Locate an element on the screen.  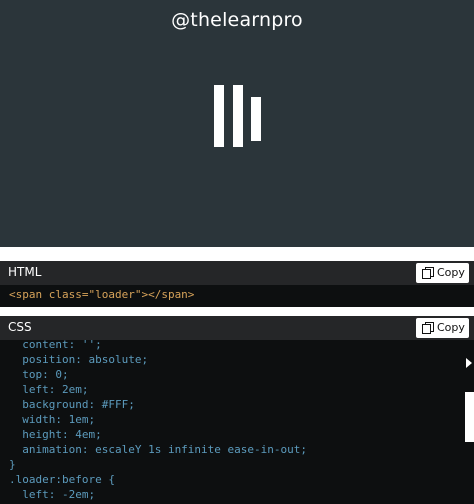
loader-bar-left is located at coordinates (219, 116).